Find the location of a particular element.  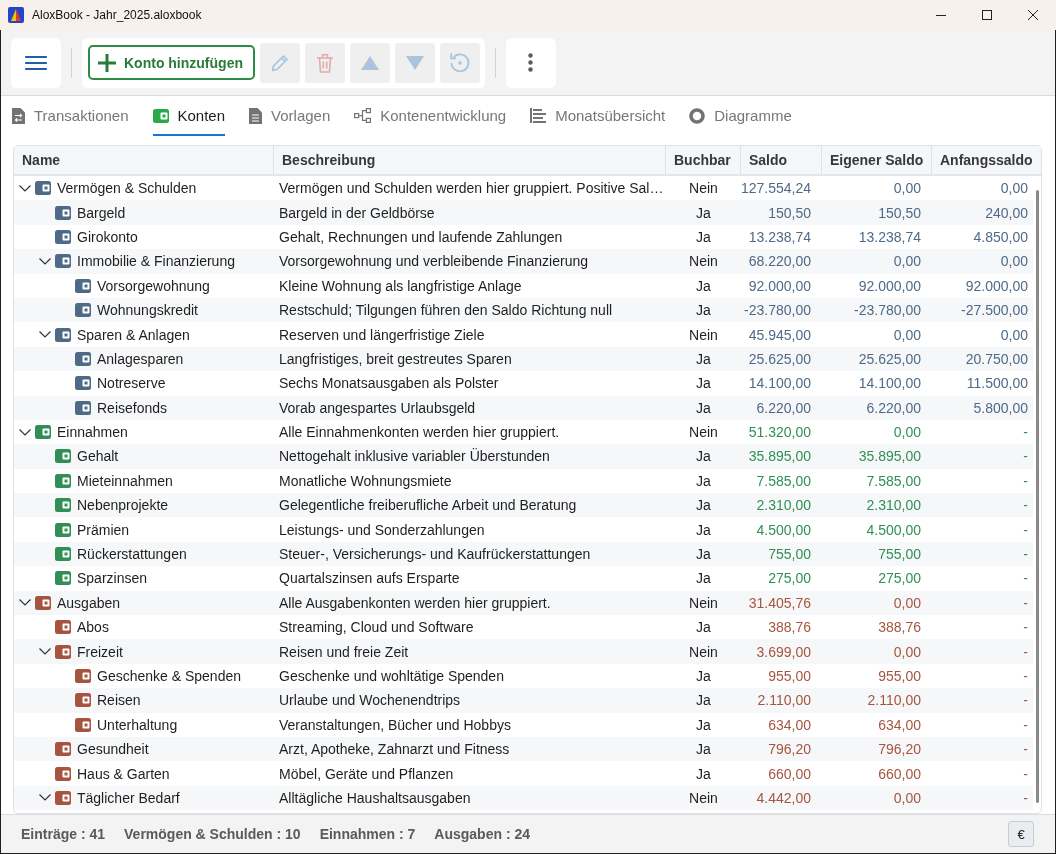

tab: Konten is located at coordinates (189, 120).